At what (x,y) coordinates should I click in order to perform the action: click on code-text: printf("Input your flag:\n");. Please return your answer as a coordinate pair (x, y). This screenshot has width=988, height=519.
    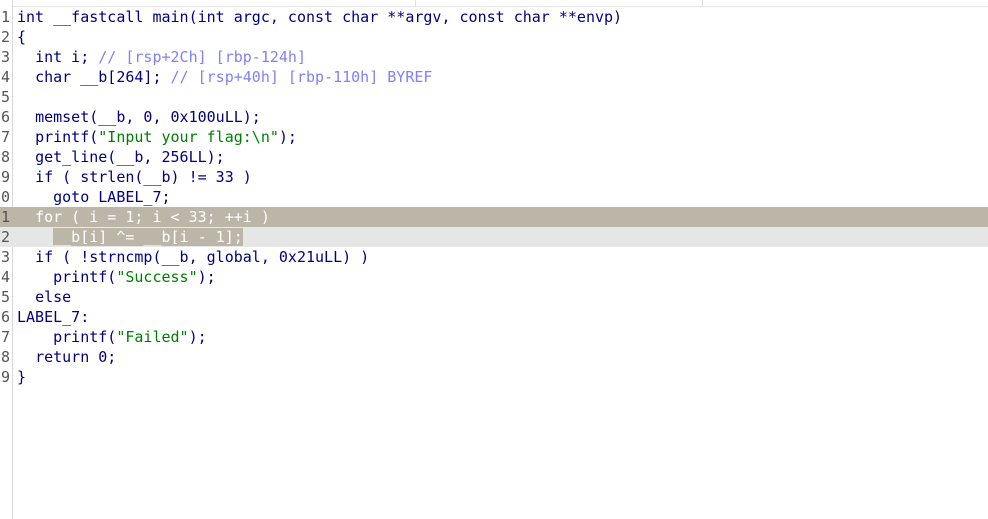
    Looking at the image, I should click on (157, 137).